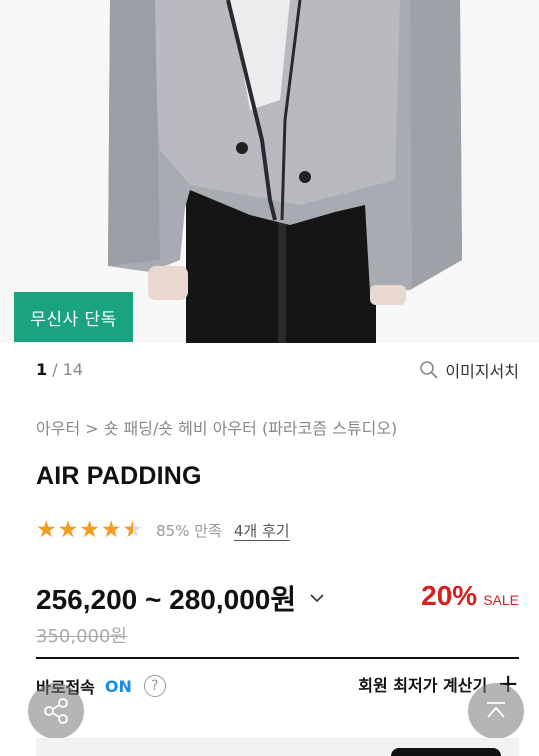  I want to click on pager-total: / 14, so click(68, 369).